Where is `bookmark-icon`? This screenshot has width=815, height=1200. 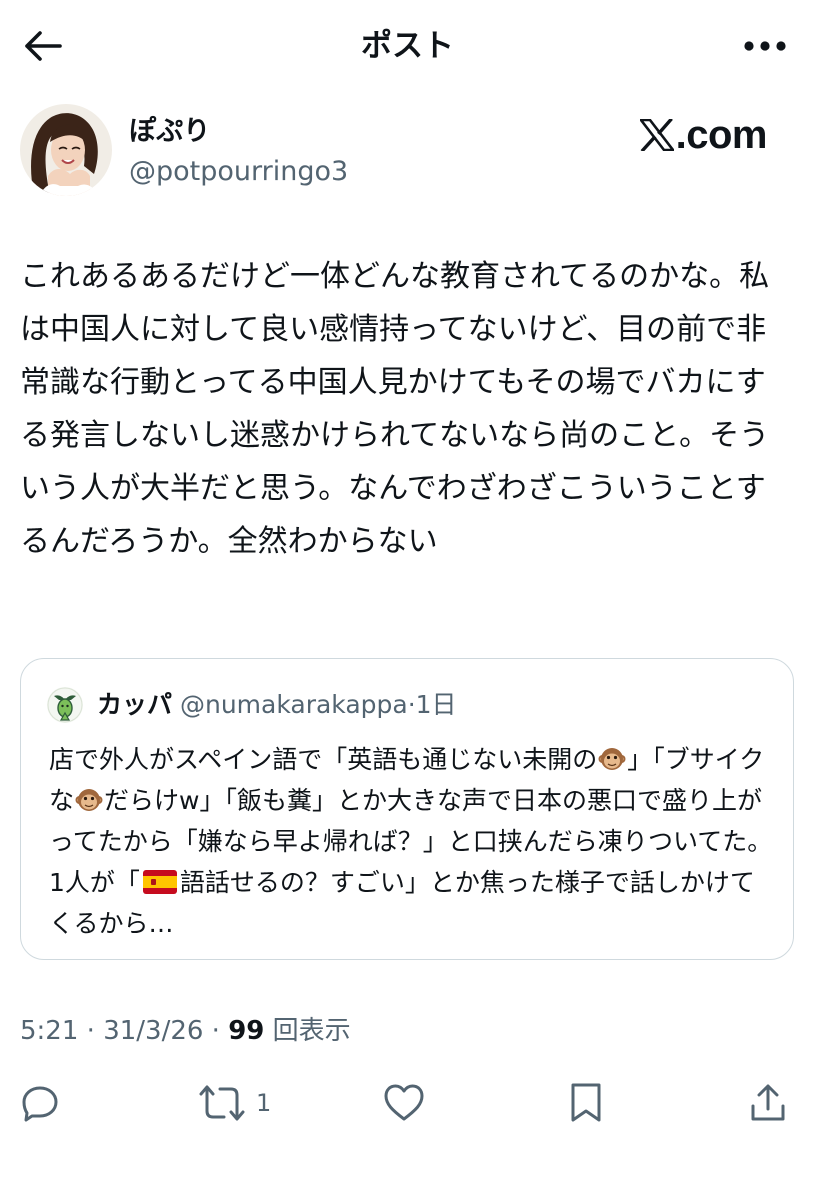
bookmark-icon is located at coordinates (586, 1102).